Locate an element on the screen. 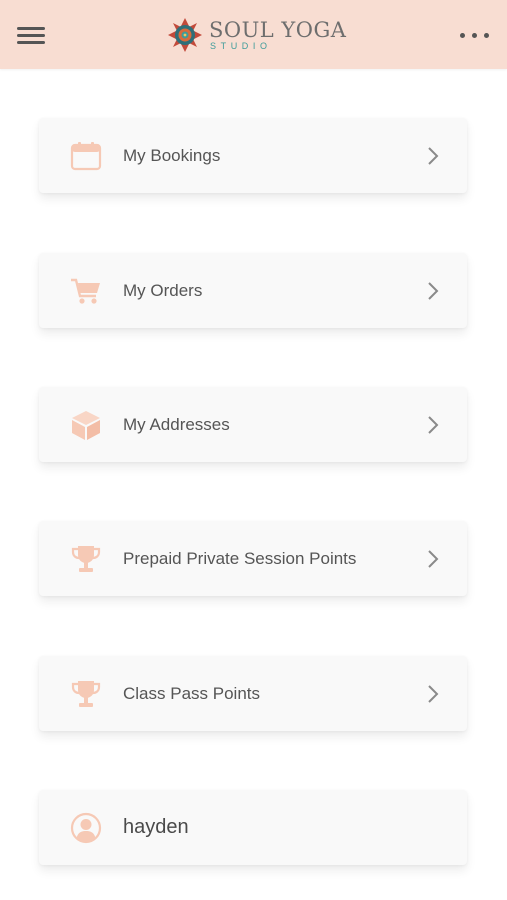 The width and height of the screenshot is (507, 900). menu-item-my-addresses: My Addresses is located at coordinates (253, 424).